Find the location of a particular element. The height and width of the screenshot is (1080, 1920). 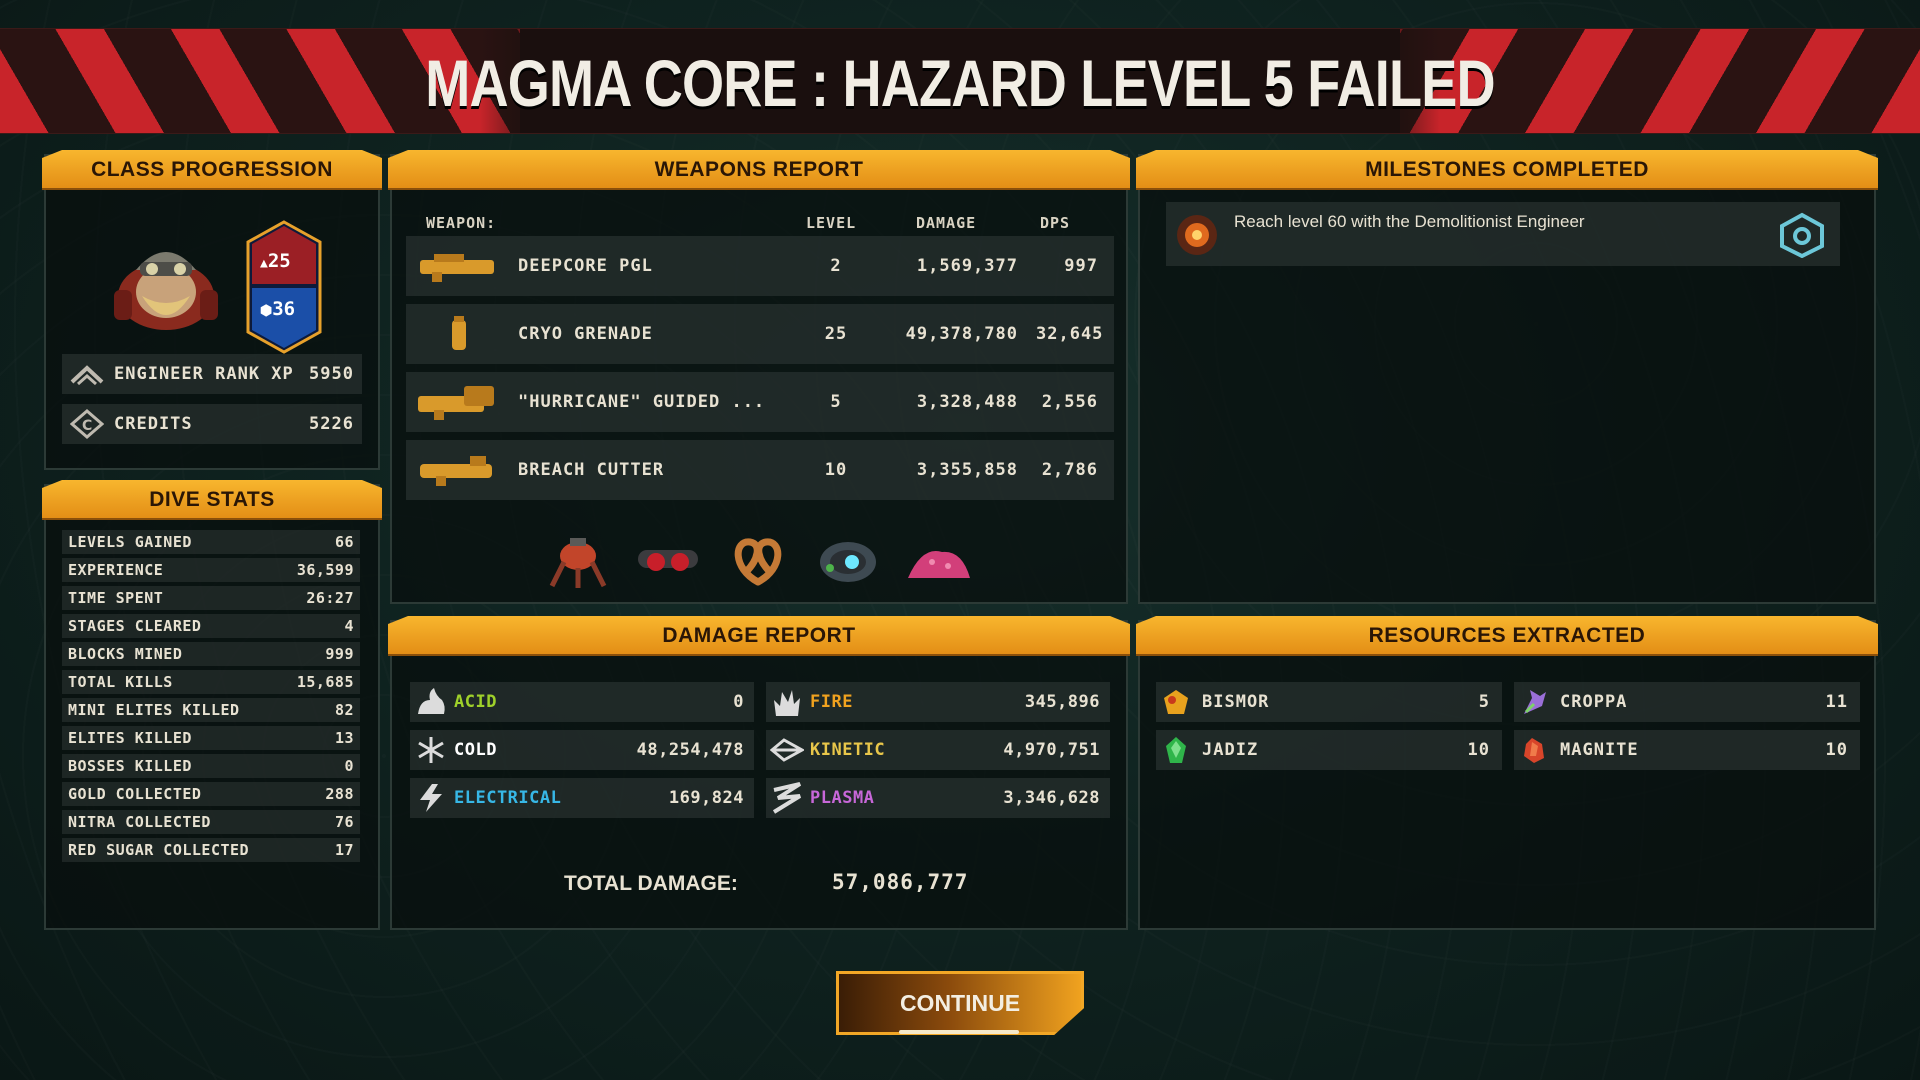

dps-column-header: DPS is located at coordinates (1055, 223).